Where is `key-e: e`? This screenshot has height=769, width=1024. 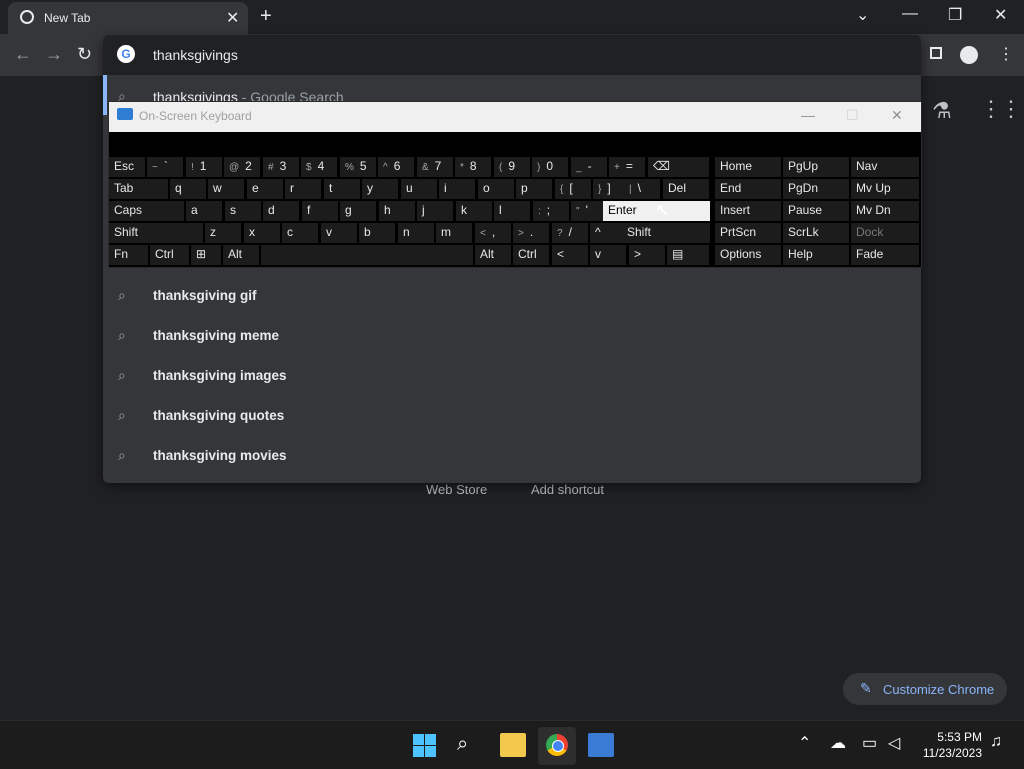 key-e: e is located at coordinates (265, 189).